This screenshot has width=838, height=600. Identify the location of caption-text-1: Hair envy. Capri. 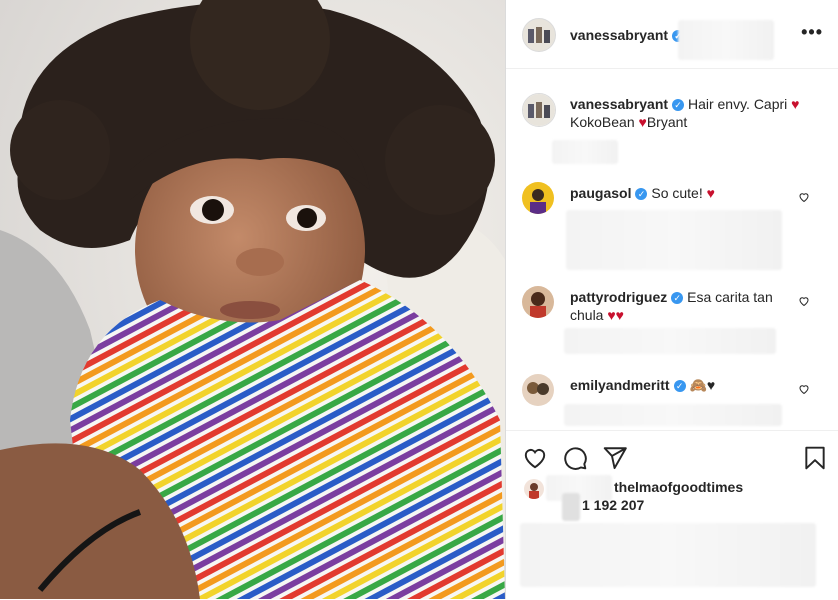
(739, 104).